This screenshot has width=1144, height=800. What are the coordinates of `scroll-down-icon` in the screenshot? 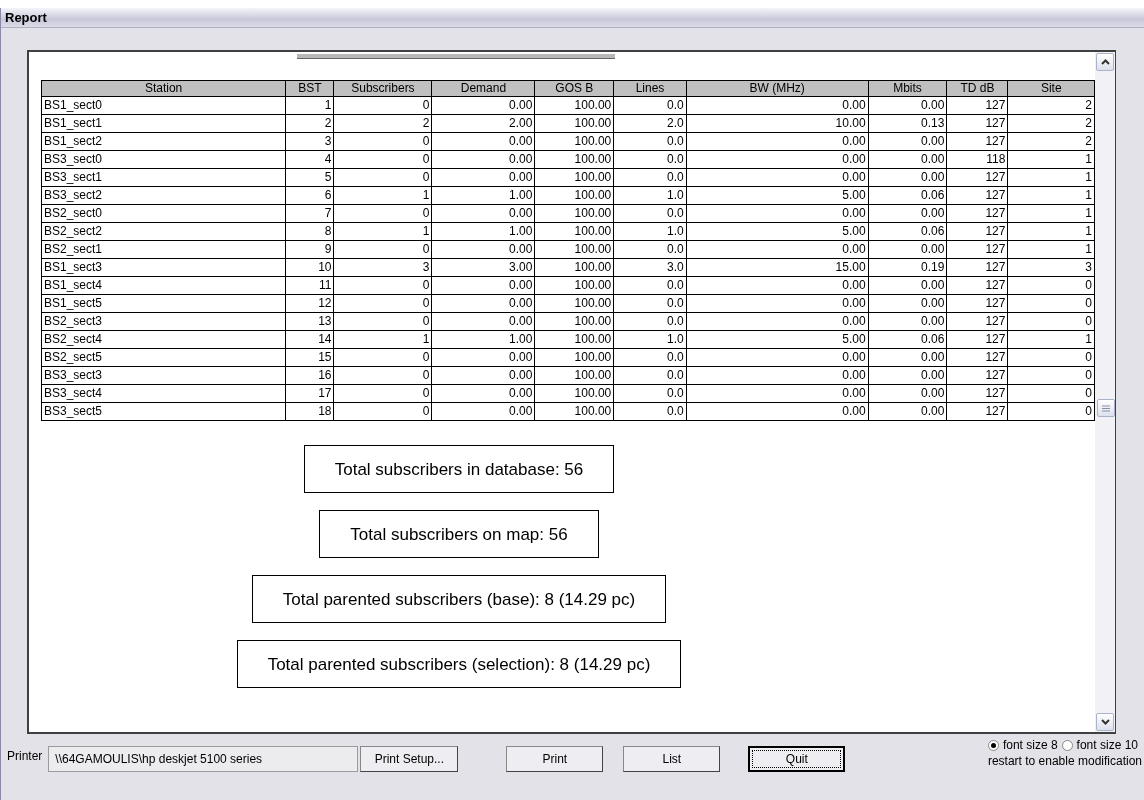 It's located at (1105, 722).